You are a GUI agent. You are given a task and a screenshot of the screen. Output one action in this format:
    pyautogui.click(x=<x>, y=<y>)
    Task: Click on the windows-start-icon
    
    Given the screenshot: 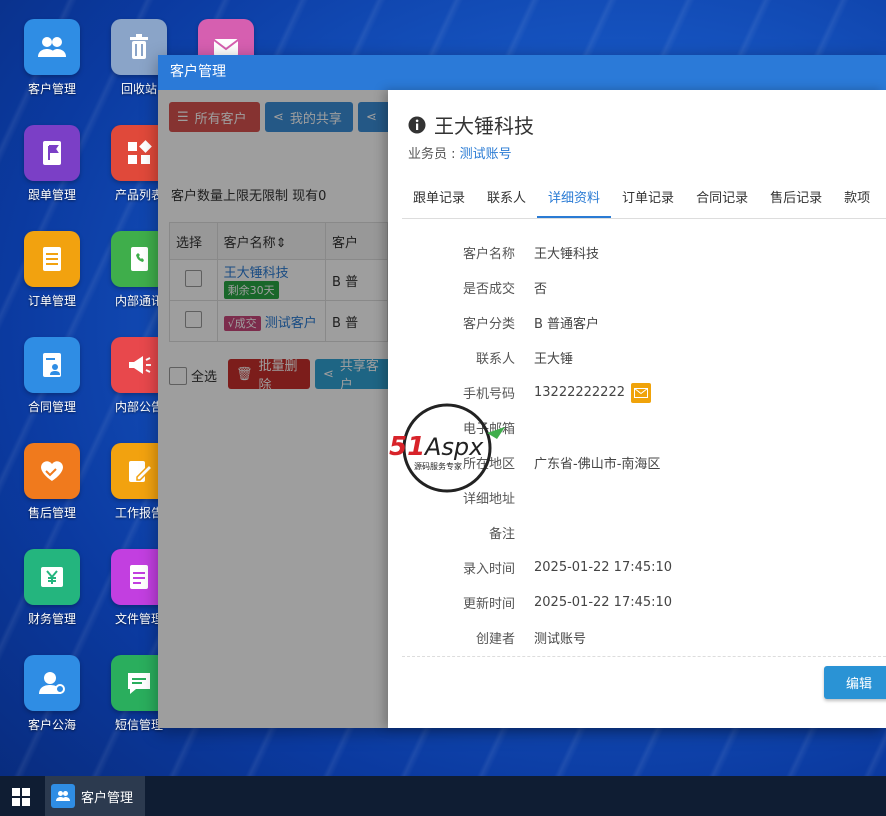 What is the action you would take?
    pyautogui.click(x=21, y=797)
    